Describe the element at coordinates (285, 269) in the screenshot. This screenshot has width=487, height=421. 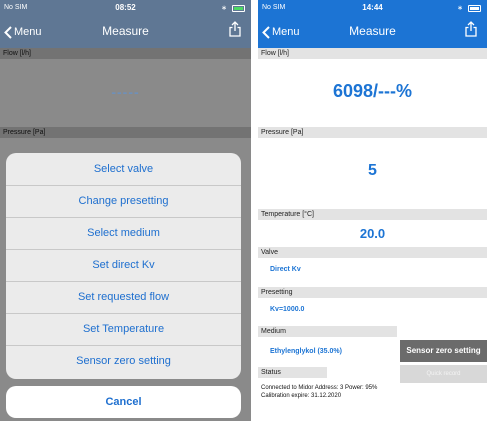
I see `valve-value: Direct Kv` at that location.